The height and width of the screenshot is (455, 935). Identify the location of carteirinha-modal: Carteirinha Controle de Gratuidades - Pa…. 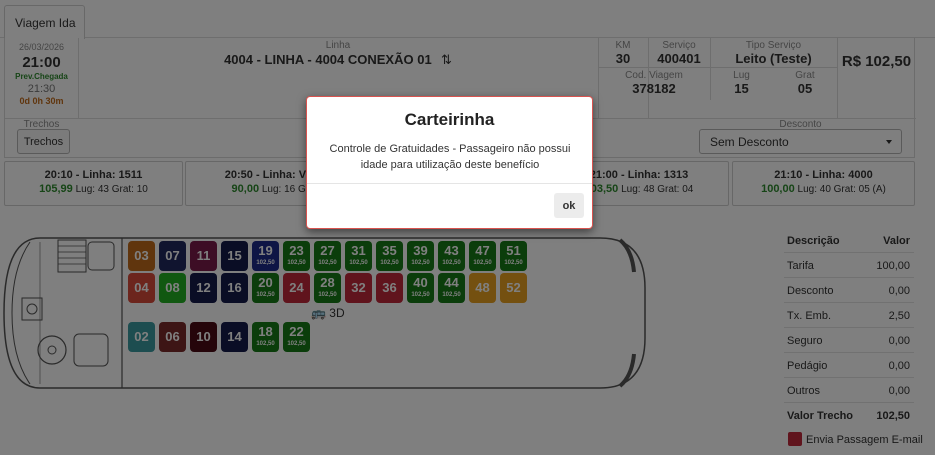
(449, 162).